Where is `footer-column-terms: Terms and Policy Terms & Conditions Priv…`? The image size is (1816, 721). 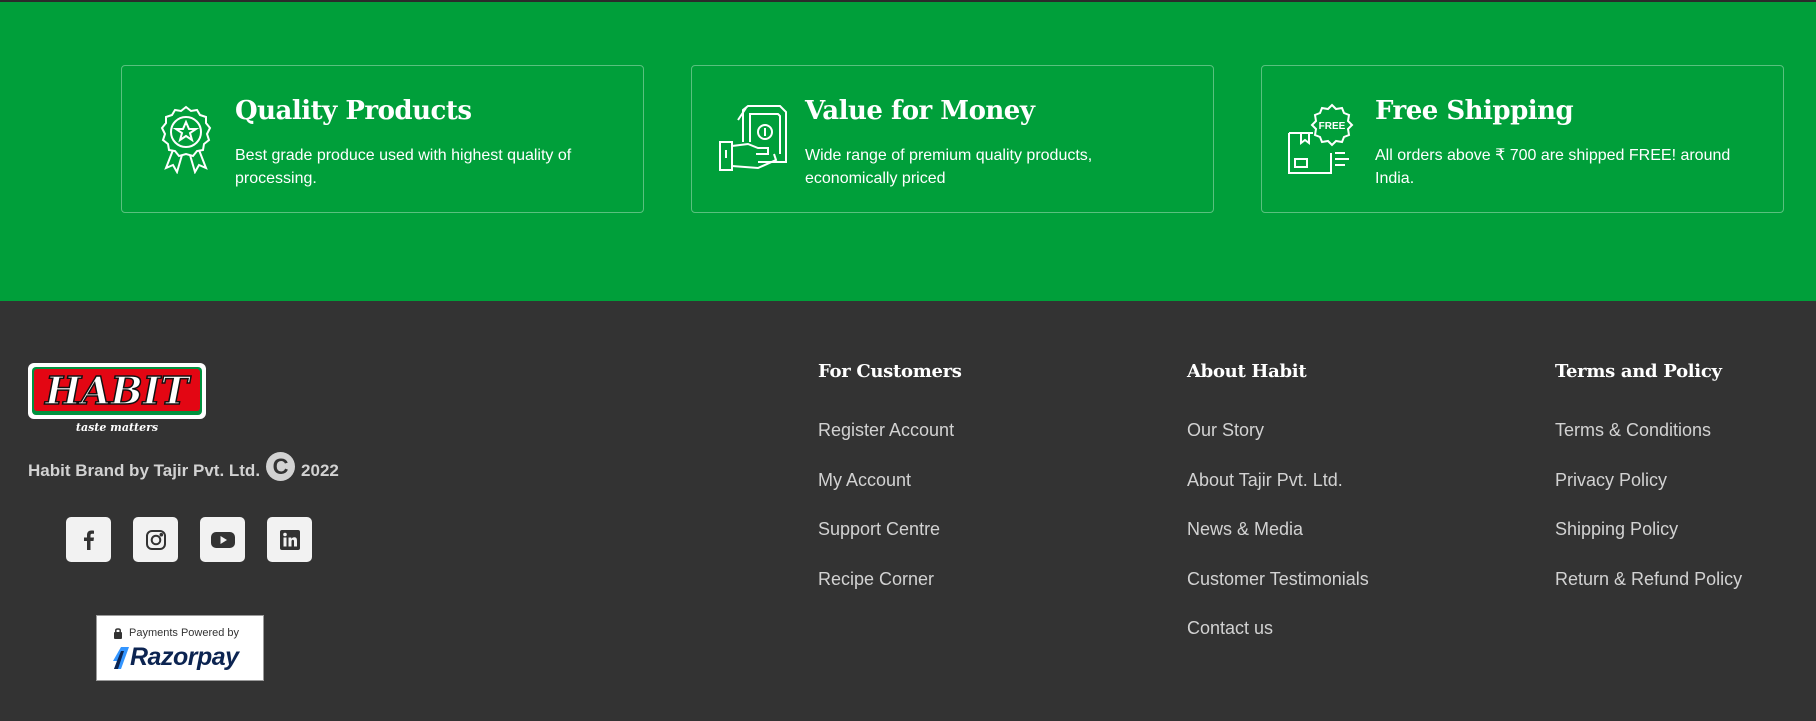
footer-column-terms: Terms and Policy Terms & Conditions Priv… is located at coordinates (1648, 489).